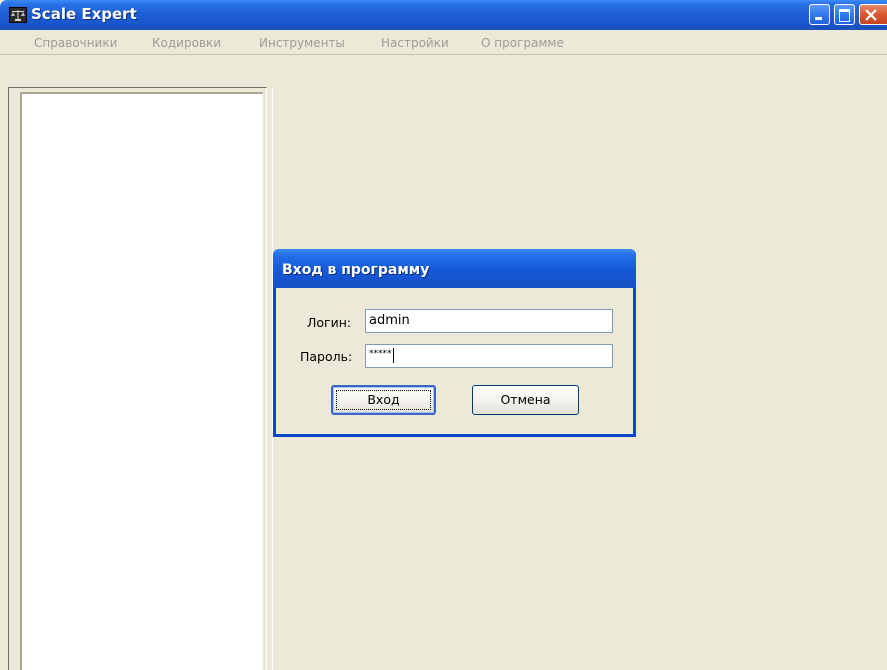 The width and height of the screenshot is (887, 670). Describe the element at coordinates (393, 355) in the screenshot. I see `text-caret` at that location.